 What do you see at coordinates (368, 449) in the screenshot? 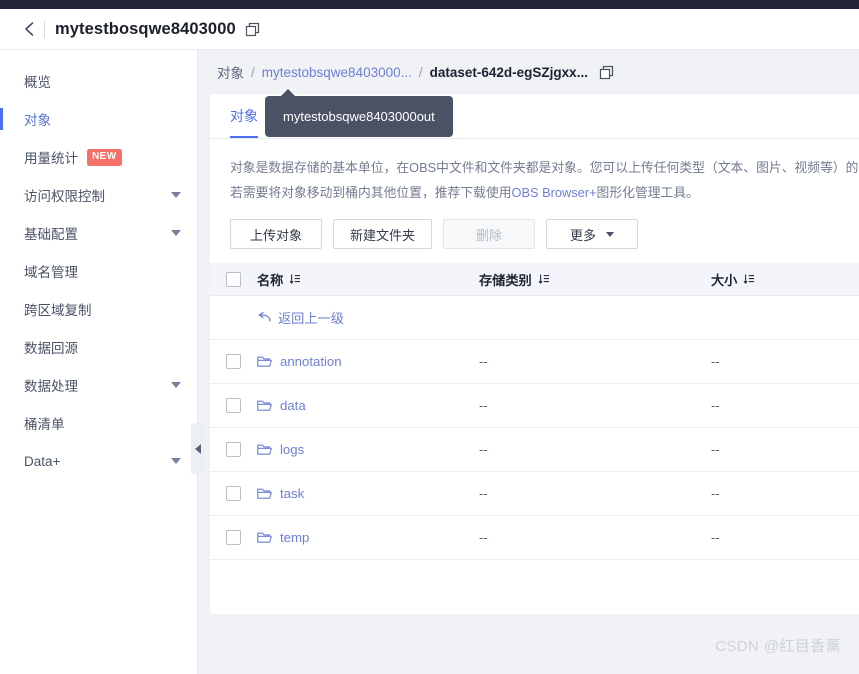
I see `row-name-cell: logs` at bounding box center [368, 449].